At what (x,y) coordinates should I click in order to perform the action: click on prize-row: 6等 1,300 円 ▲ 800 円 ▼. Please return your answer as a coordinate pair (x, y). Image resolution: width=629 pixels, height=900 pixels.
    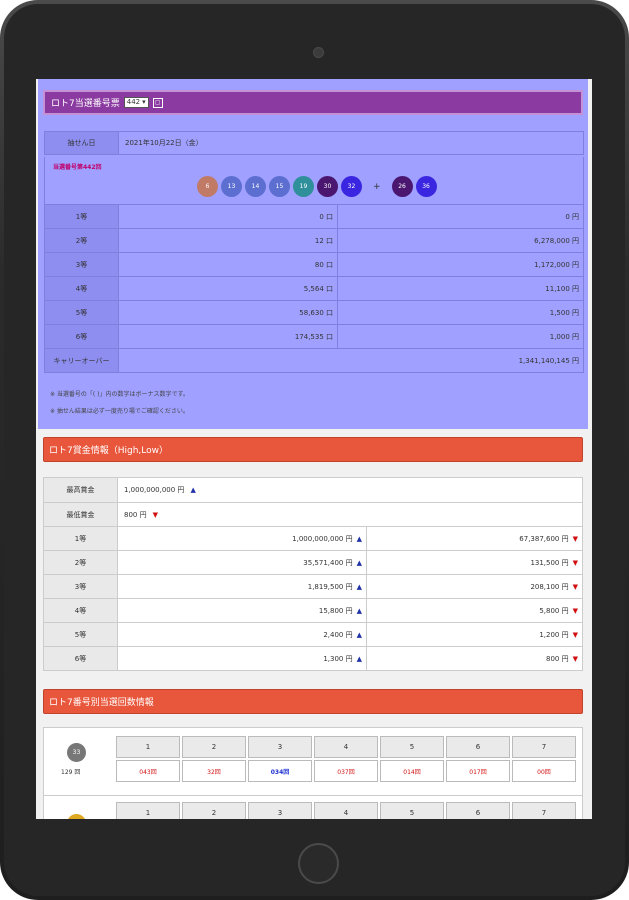
    Looking at the image, I should click on (313, 658).